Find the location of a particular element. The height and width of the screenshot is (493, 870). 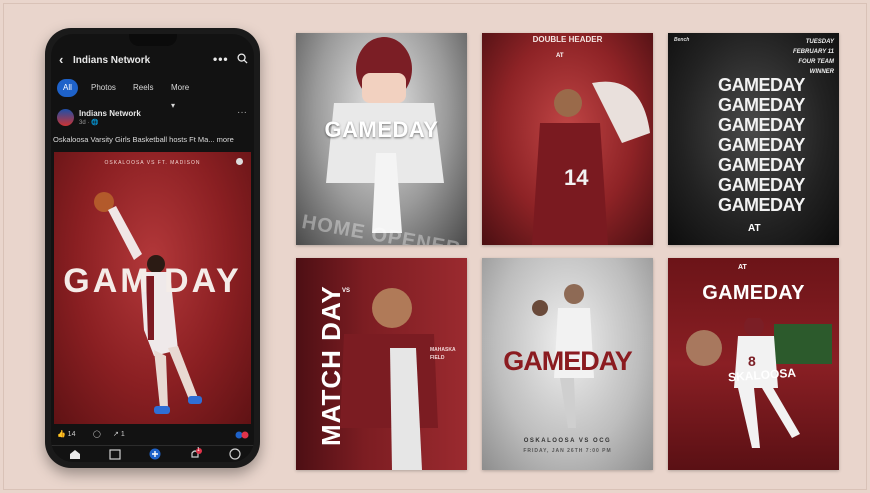

poster-subtitle: OSKALOOSA VS OCG is located at coordinates (567, 441).